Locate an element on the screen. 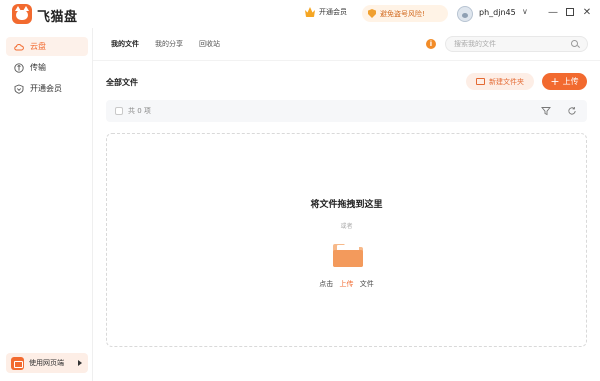 The image size is (600, 381). folder-plus-icon is located at coordinates (480, 81).